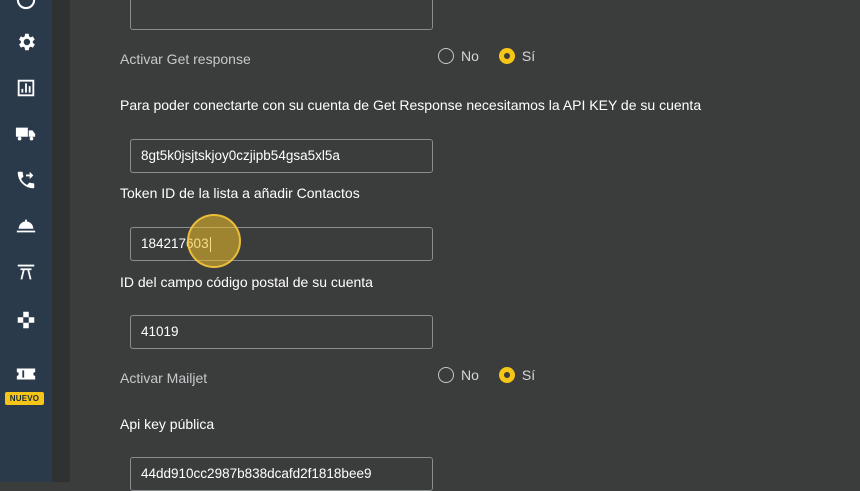  What do you see at coordinates (281, 15) in the screenshot?
I see `previous-field-input` at bounding box center [281, 15].